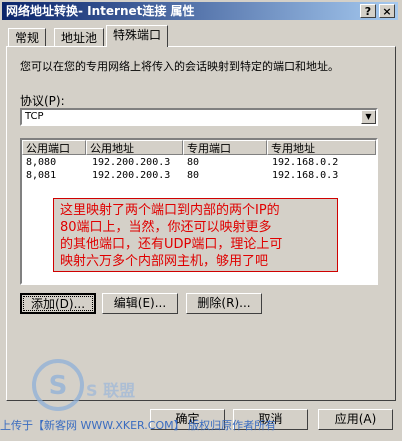  I want to click on cell-public-port: 8,080, so click(41, 162).